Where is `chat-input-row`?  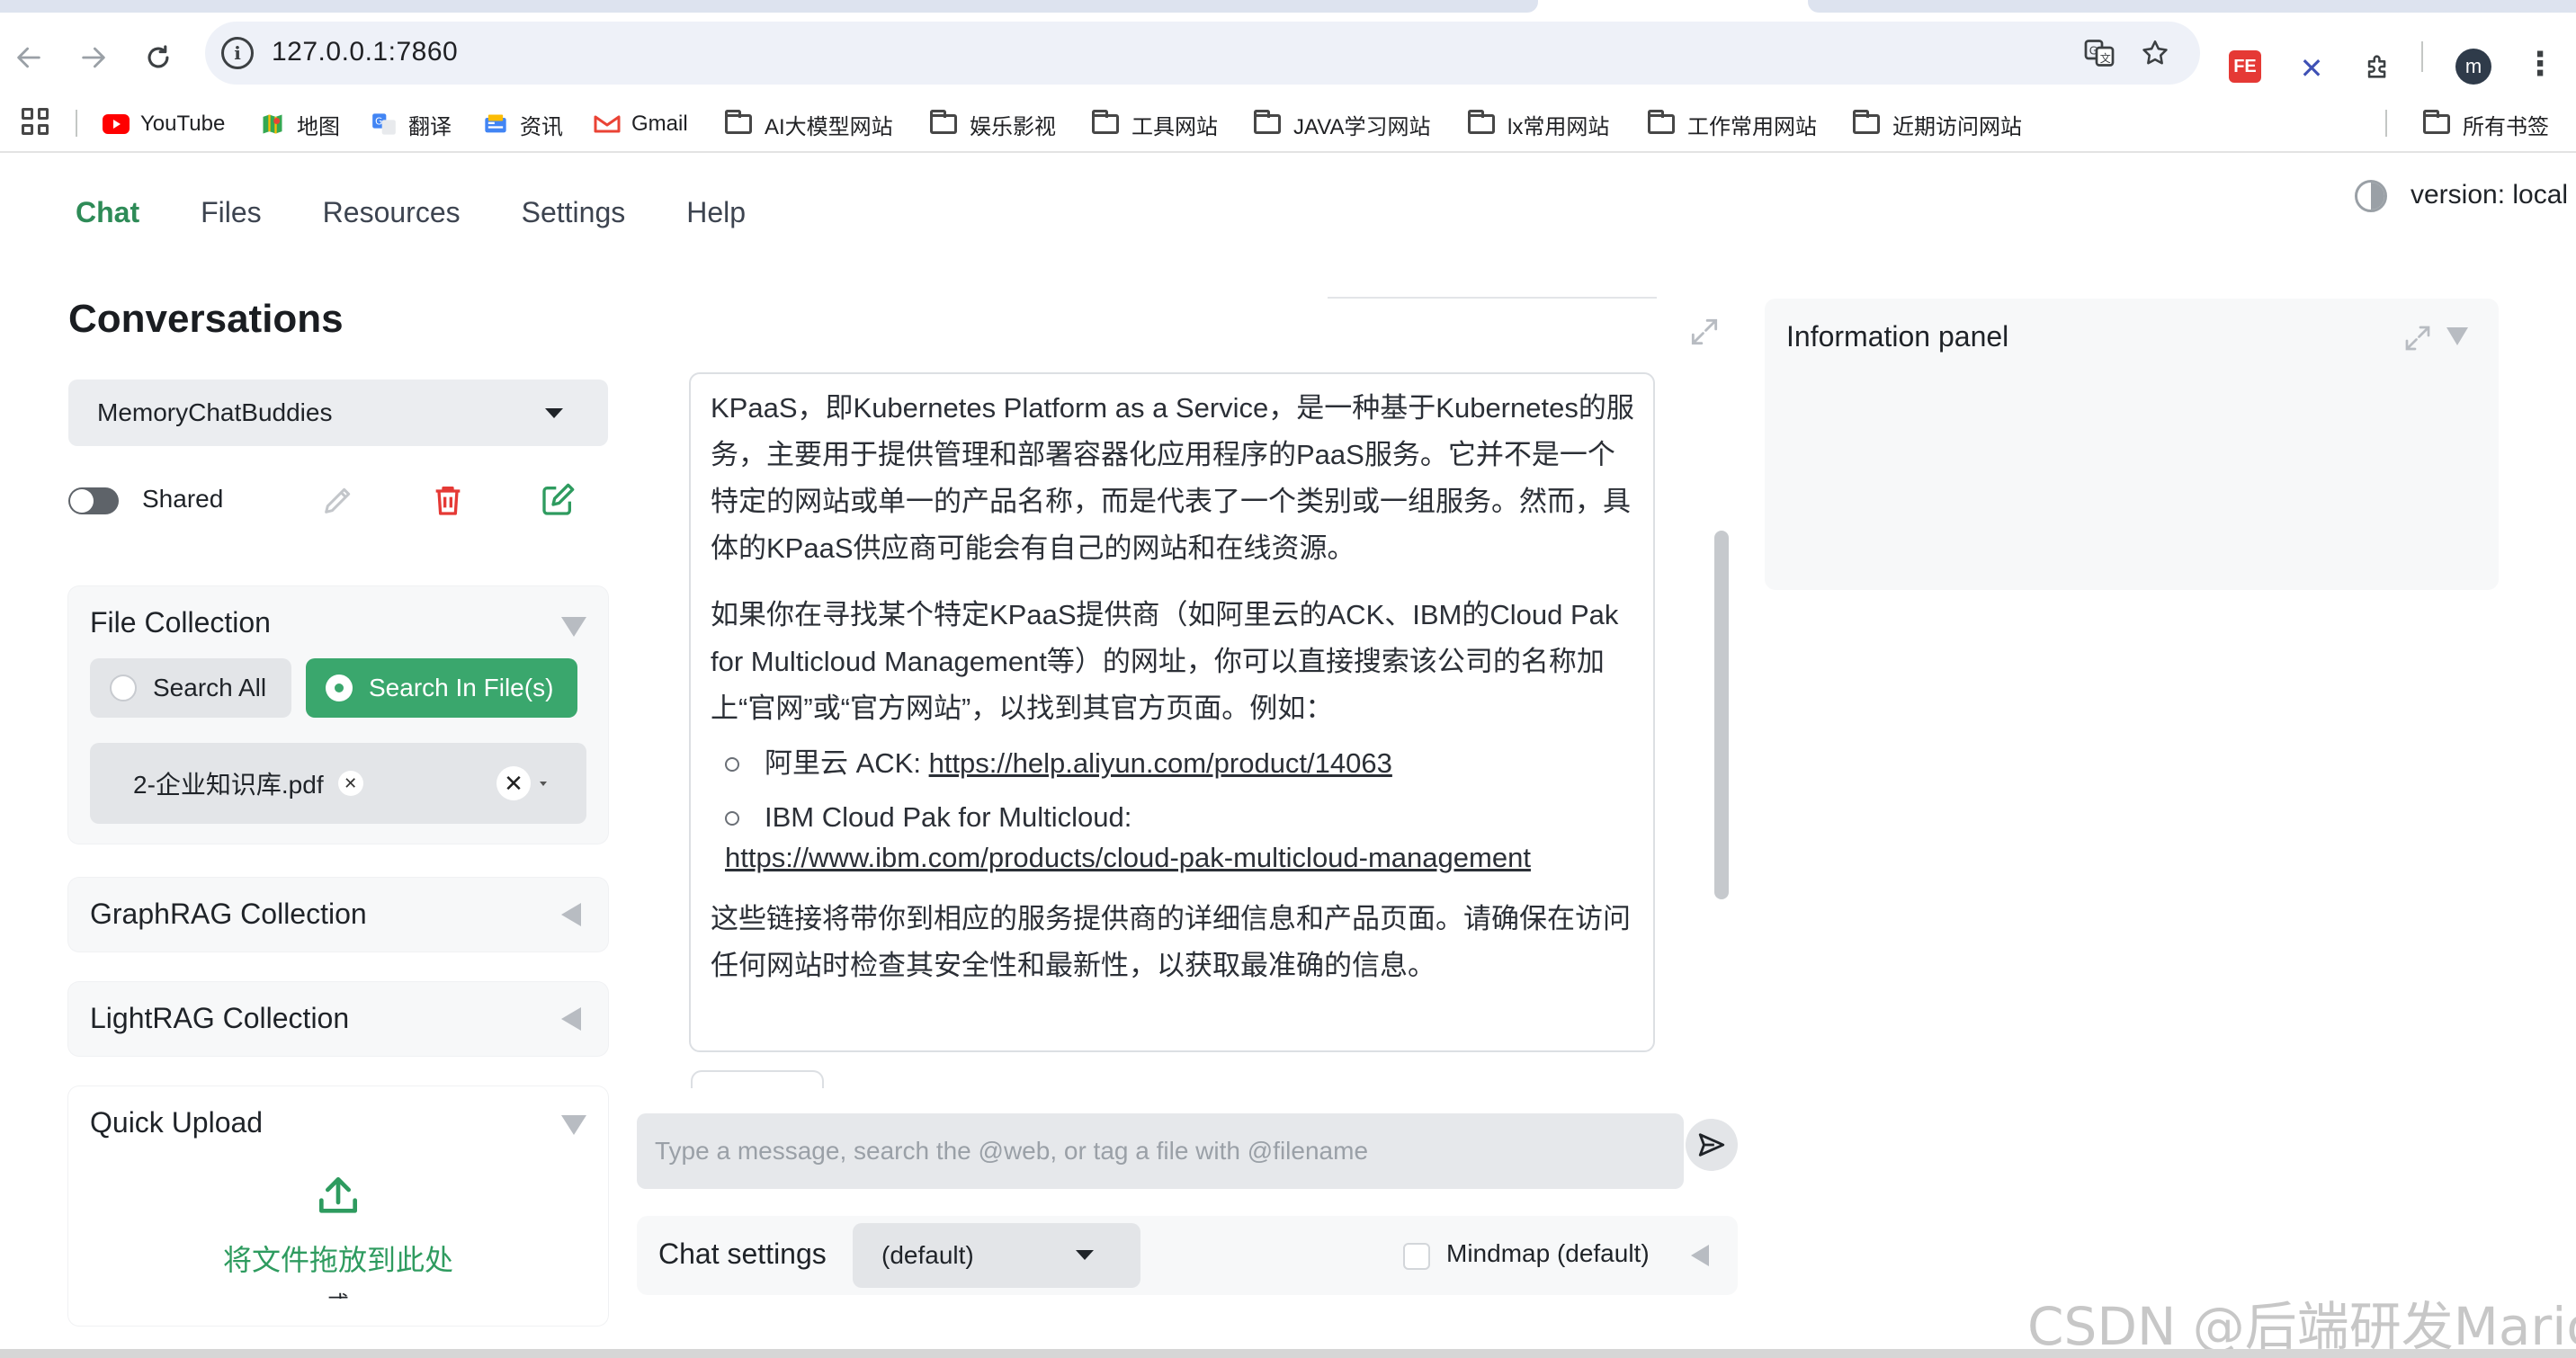
chat-input-row is located at coordinates (1160, 1151).